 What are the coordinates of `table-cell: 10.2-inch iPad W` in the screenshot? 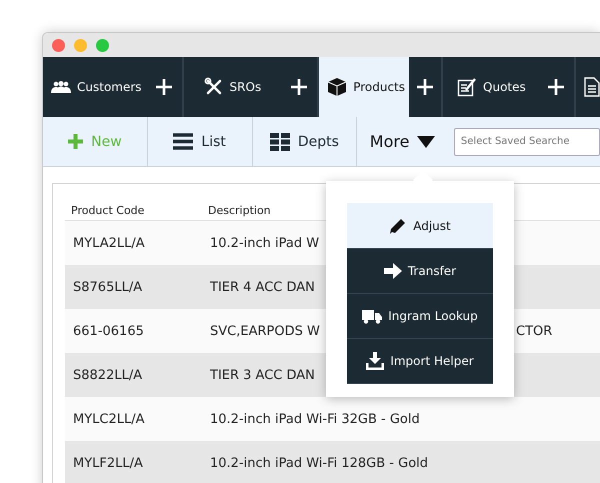 It's located at (265, 243).